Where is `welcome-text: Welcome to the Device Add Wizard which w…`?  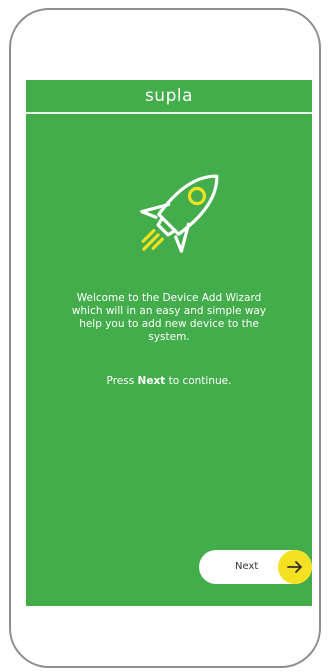
welcome-text: Welcome to the Device Add Wizard which w… is located at coordinates (169, 317).